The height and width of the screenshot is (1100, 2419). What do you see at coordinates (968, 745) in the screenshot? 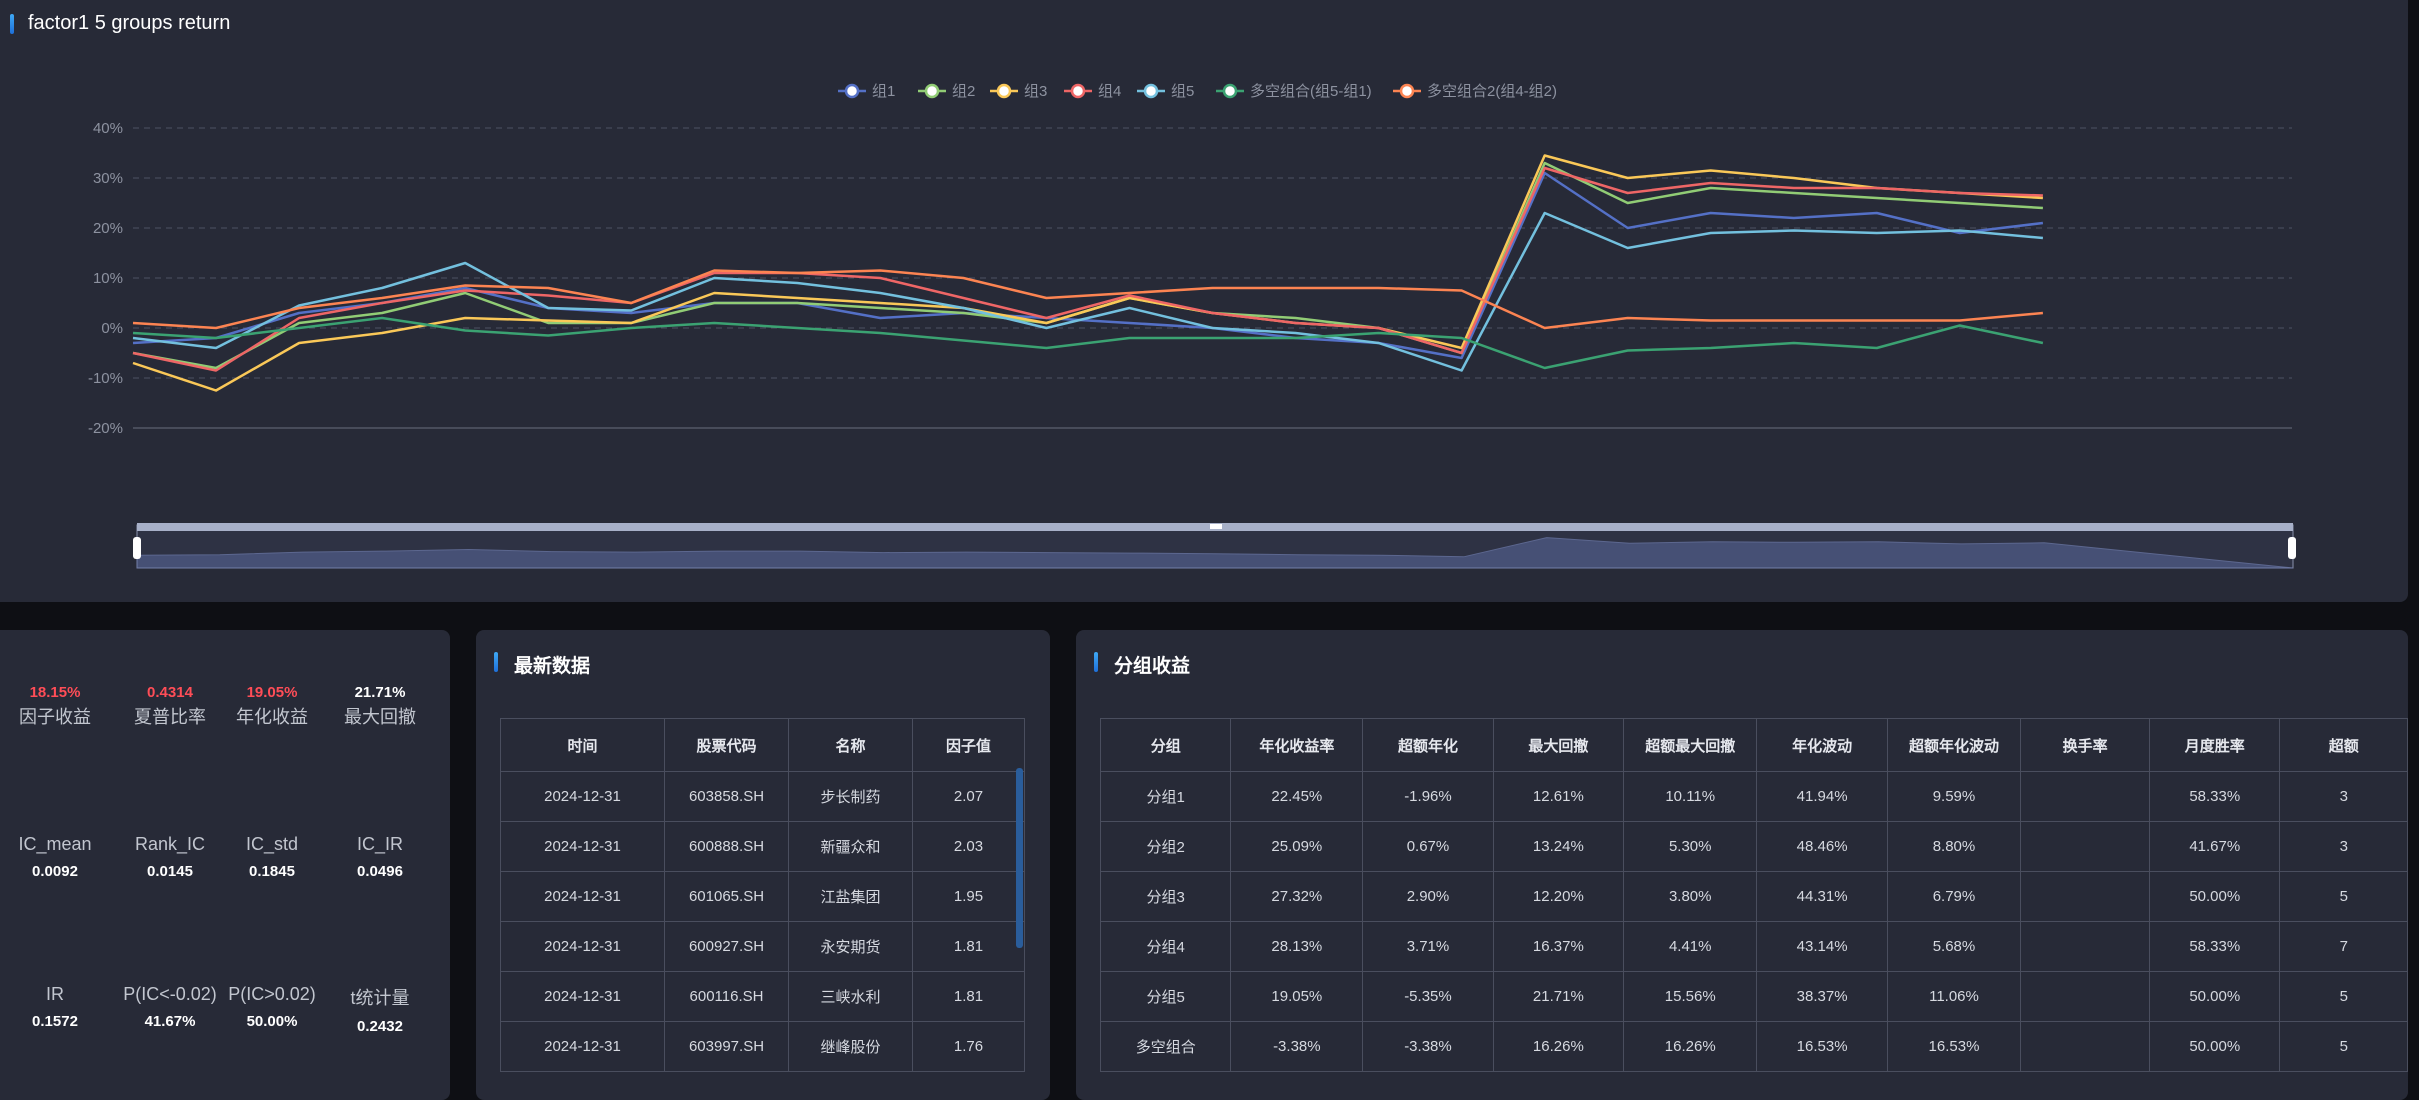
I see `column-header: 因子值` at bounding box center [968, 745].